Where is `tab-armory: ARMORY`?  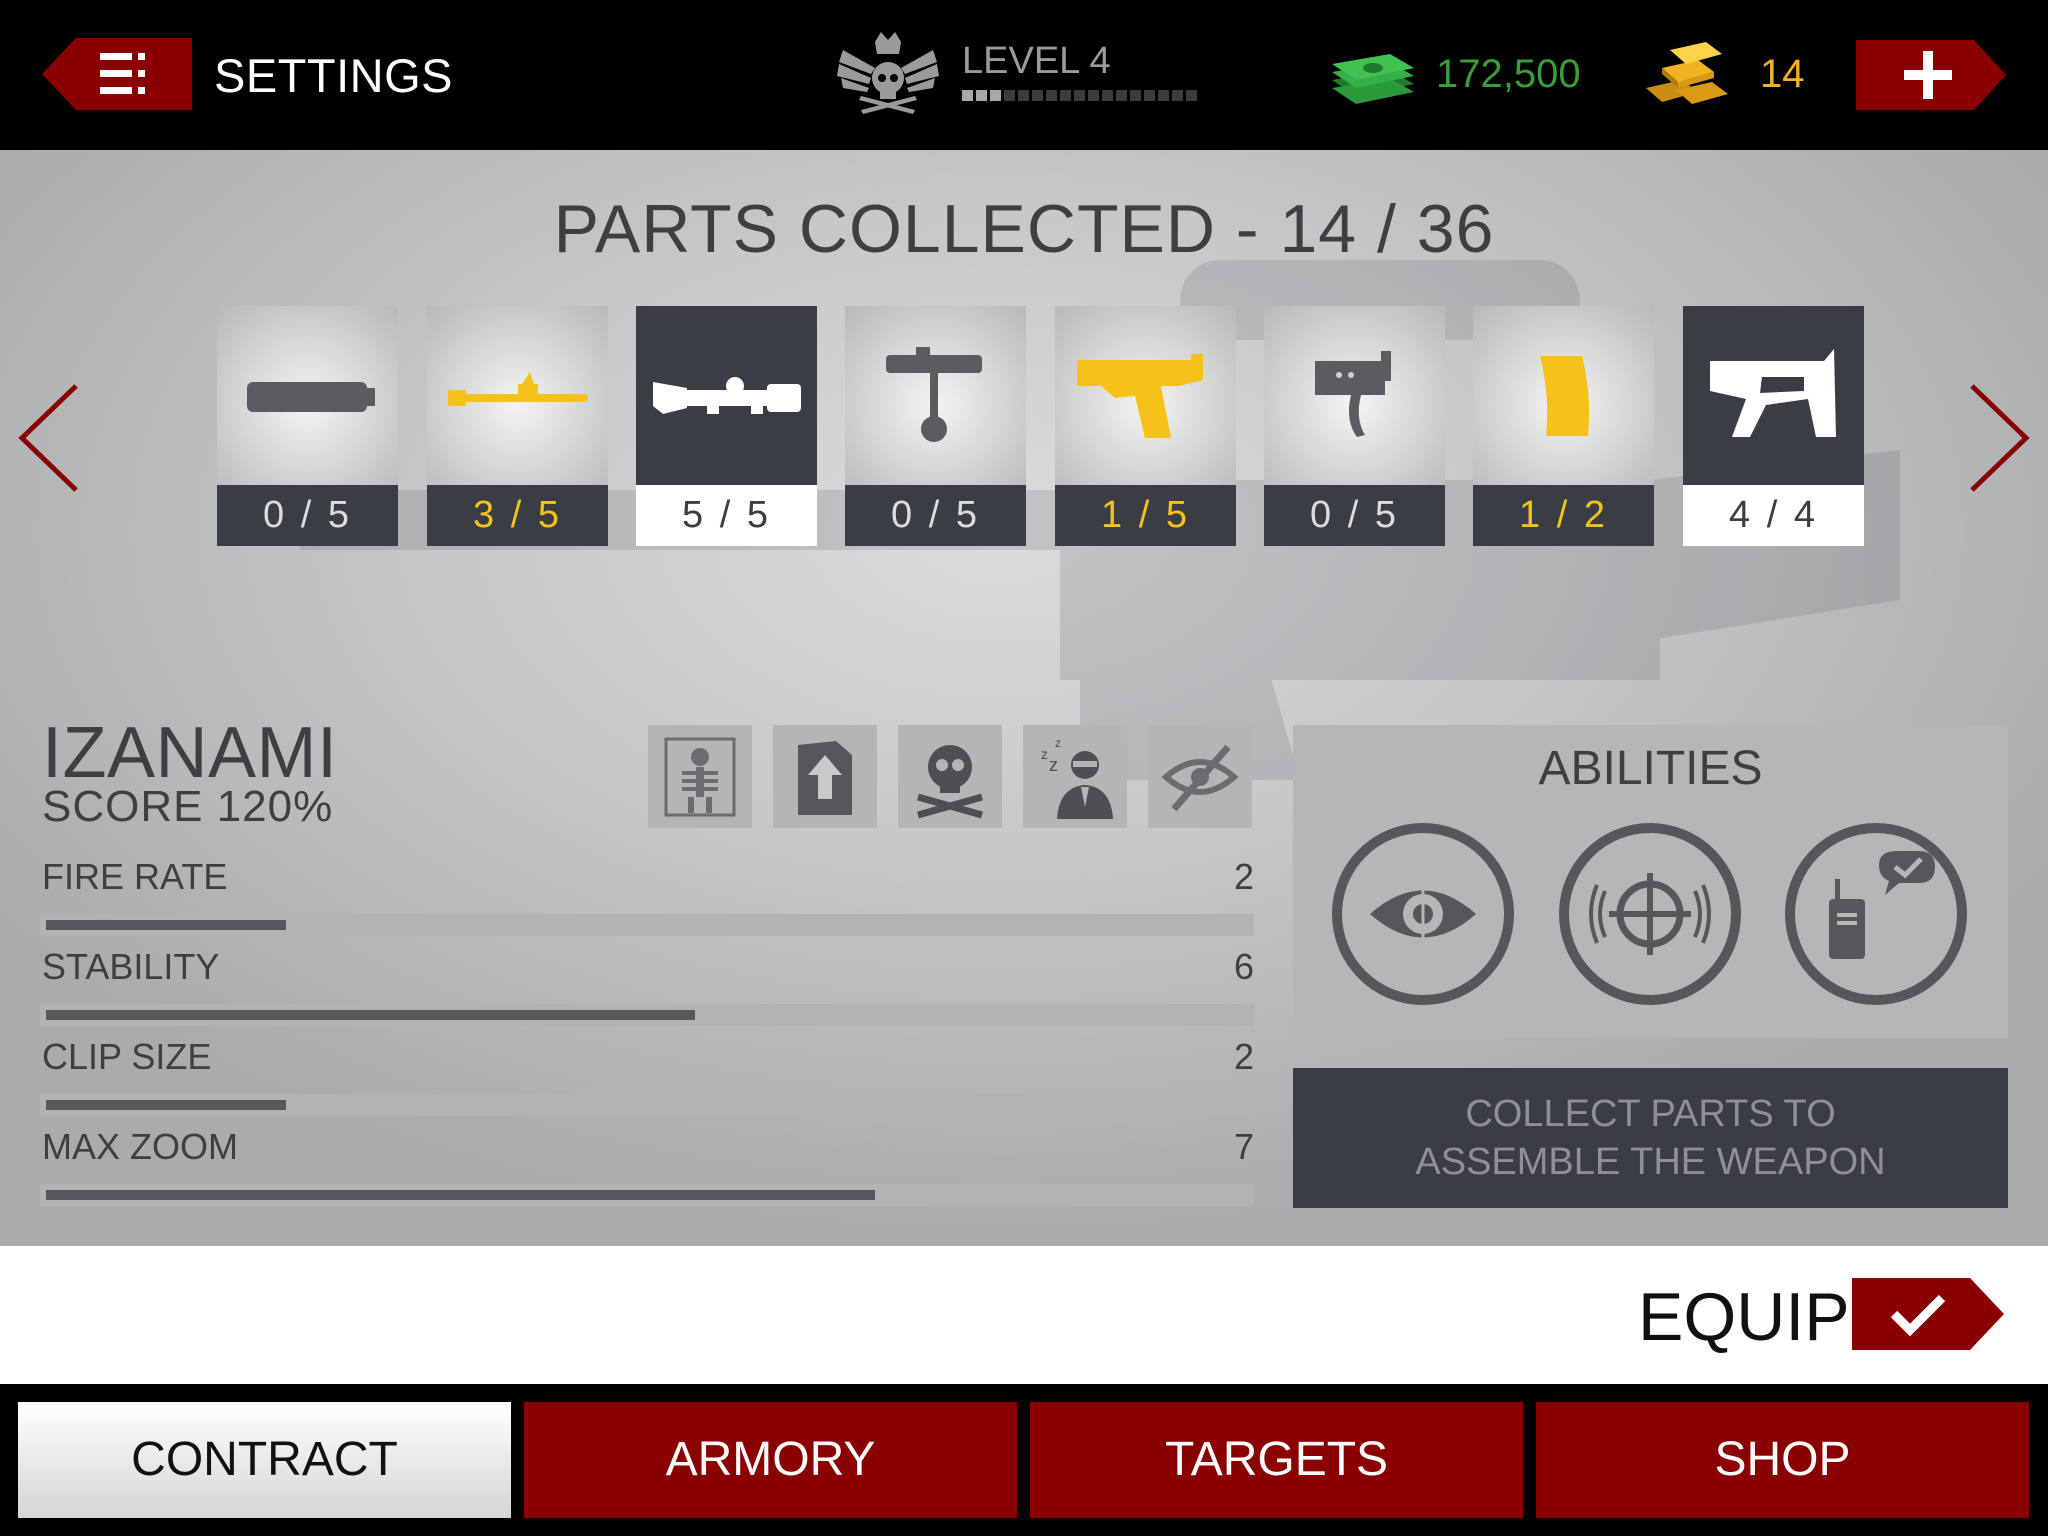
tab-armory: ARMORY is located at coordinates (770, 1460).